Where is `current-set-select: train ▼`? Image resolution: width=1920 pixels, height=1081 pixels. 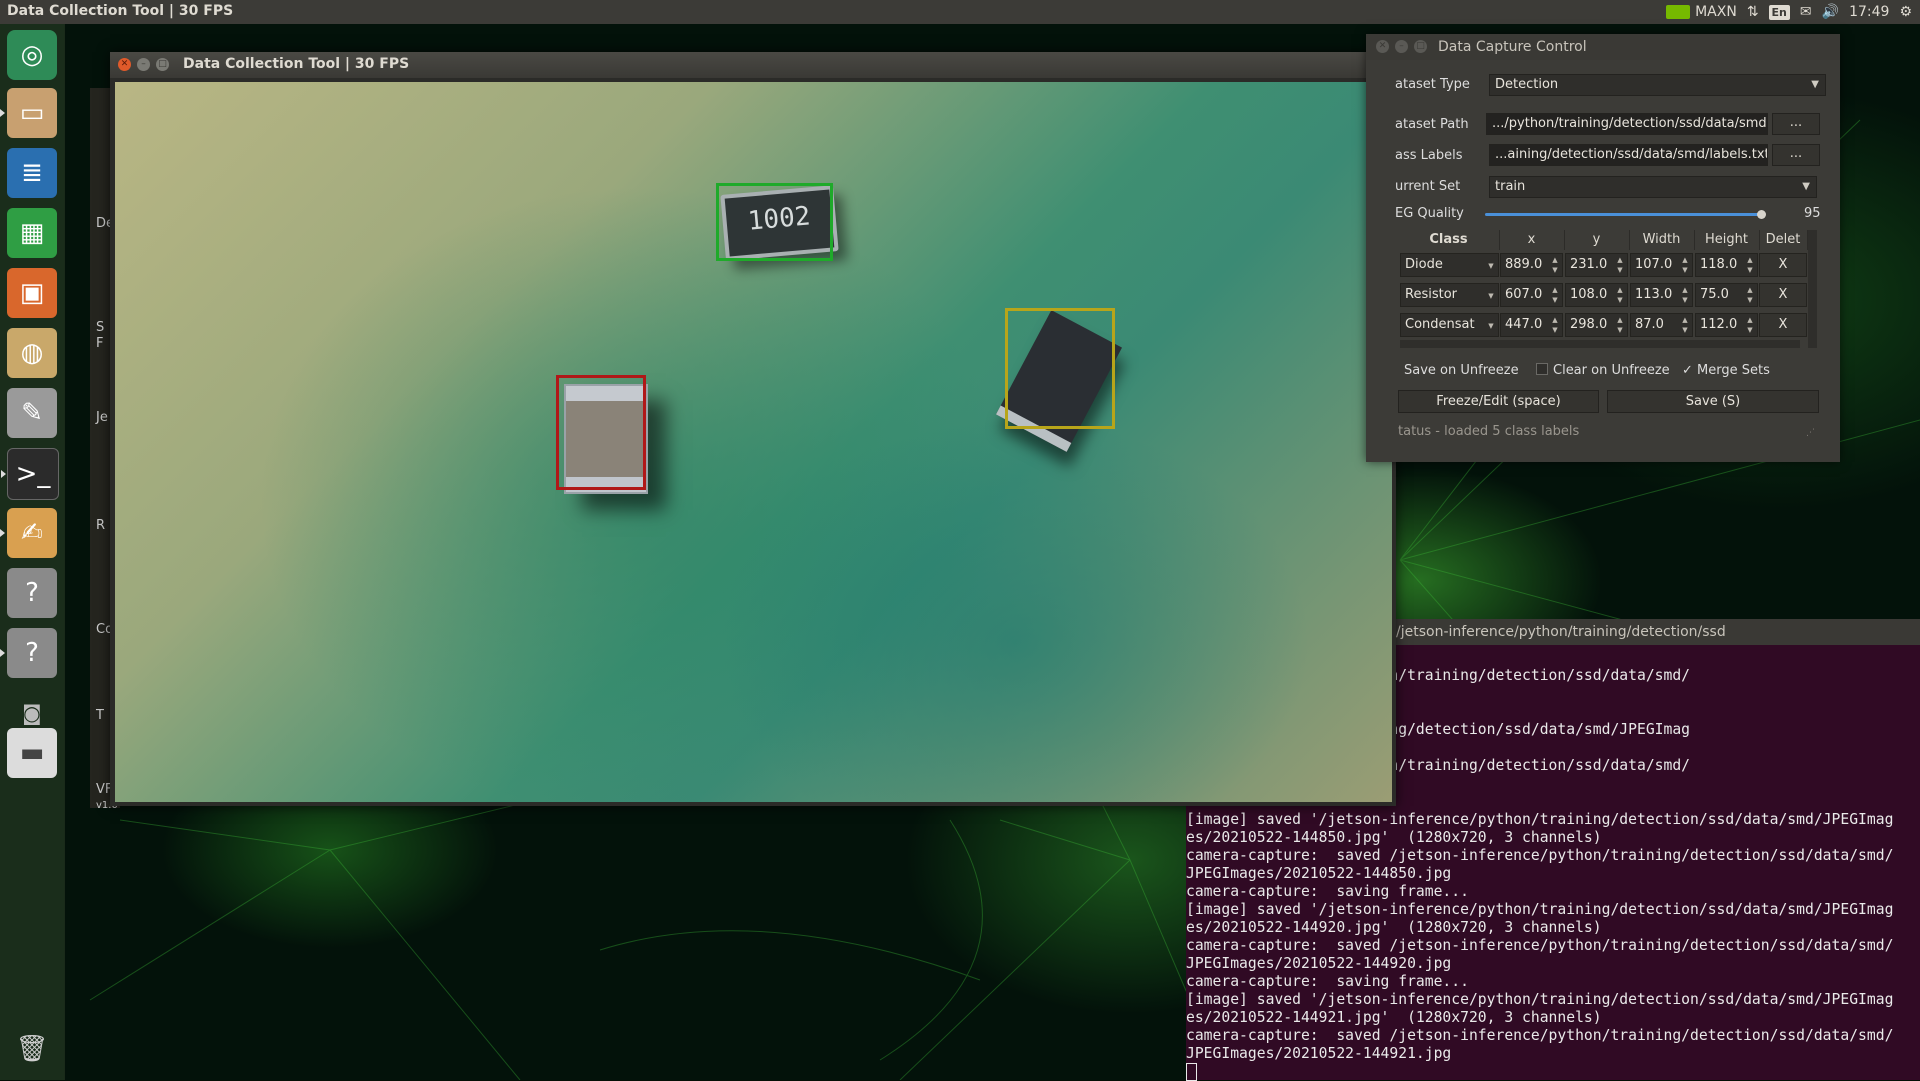
current-set-select: train ▼ is located at coordinates (1653, 187).